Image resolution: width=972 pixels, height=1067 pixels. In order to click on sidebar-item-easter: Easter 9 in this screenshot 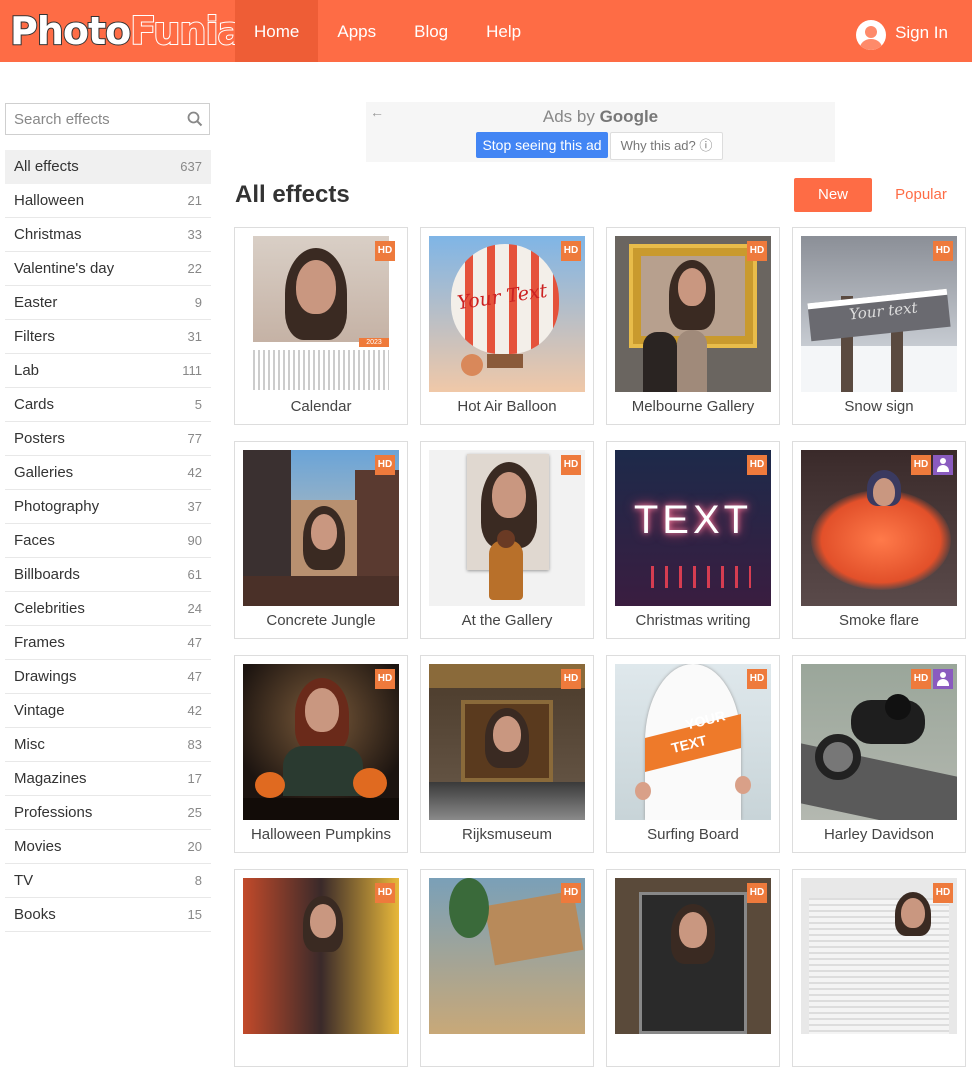, I will do `click(108, 303)`.